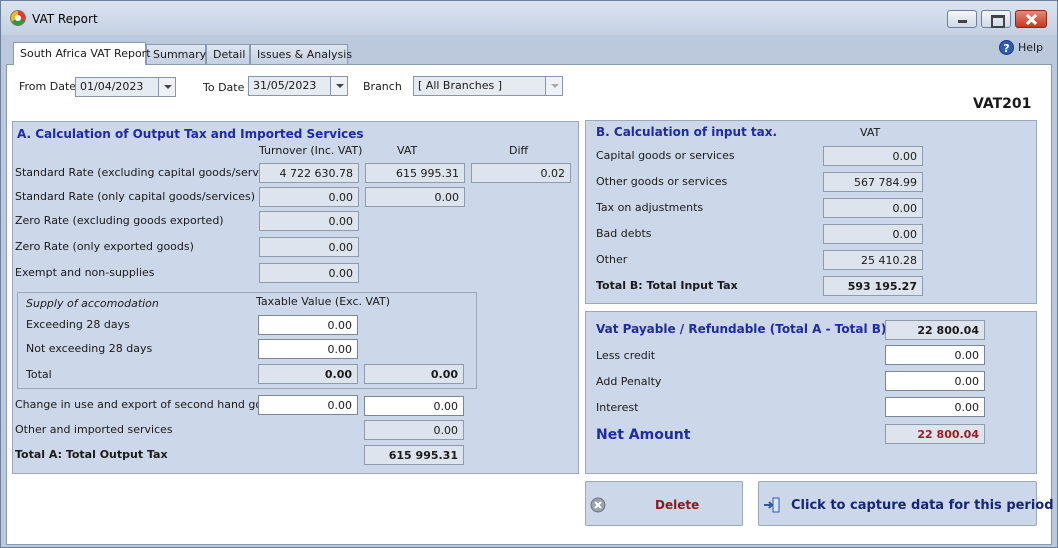 The height and width of the screenshot is (548, 1058). I want to click on window-title: VAT Report, so click(65, 19).